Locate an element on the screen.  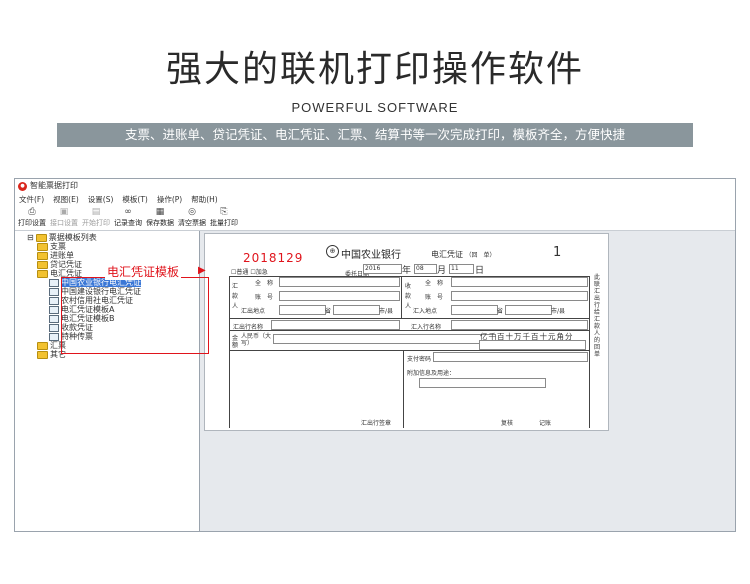
bank-name: 中国农业银行 is located at coordinates (371, 255).